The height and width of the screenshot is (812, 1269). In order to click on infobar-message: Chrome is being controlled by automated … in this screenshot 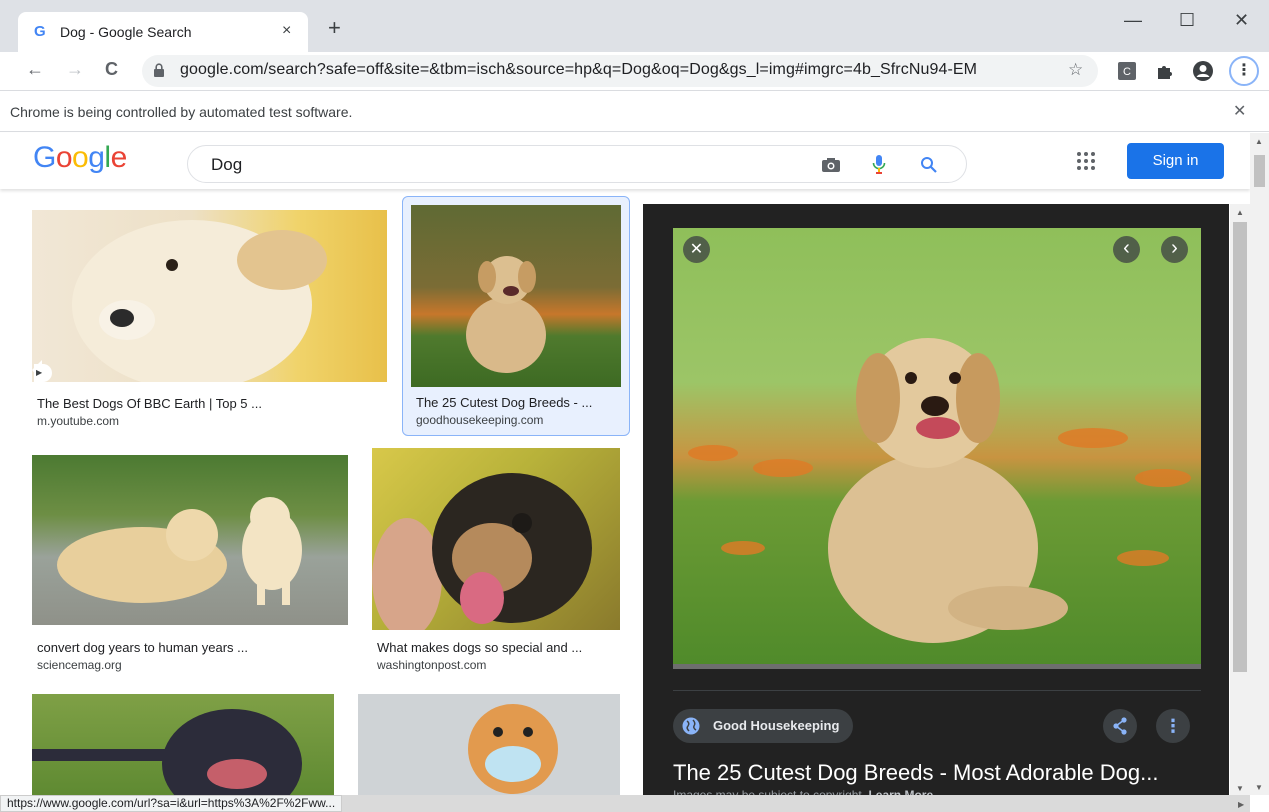, I will do `click(181, 112)`.